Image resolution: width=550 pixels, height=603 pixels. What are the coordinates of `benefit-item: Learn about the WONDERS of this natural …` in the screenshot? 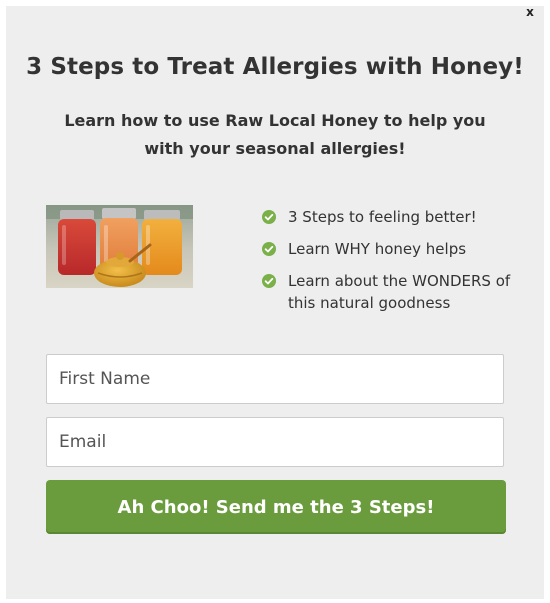 It's located at (397, 292).